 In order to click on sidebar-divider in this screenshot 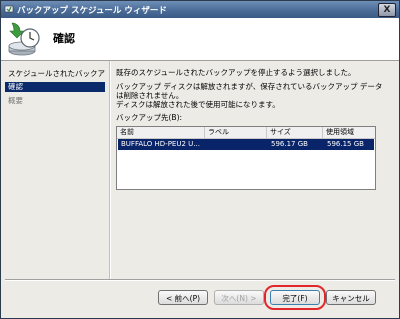, I will do `click(110, 170)`.